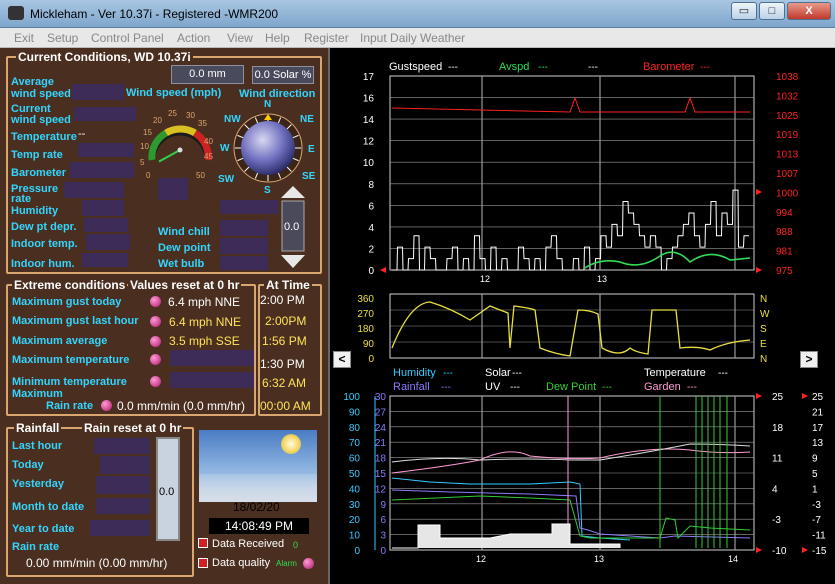 This screenshot has width=835, height=584. I want to click on status-time: 14:08:49 PM, so click(259, 526).